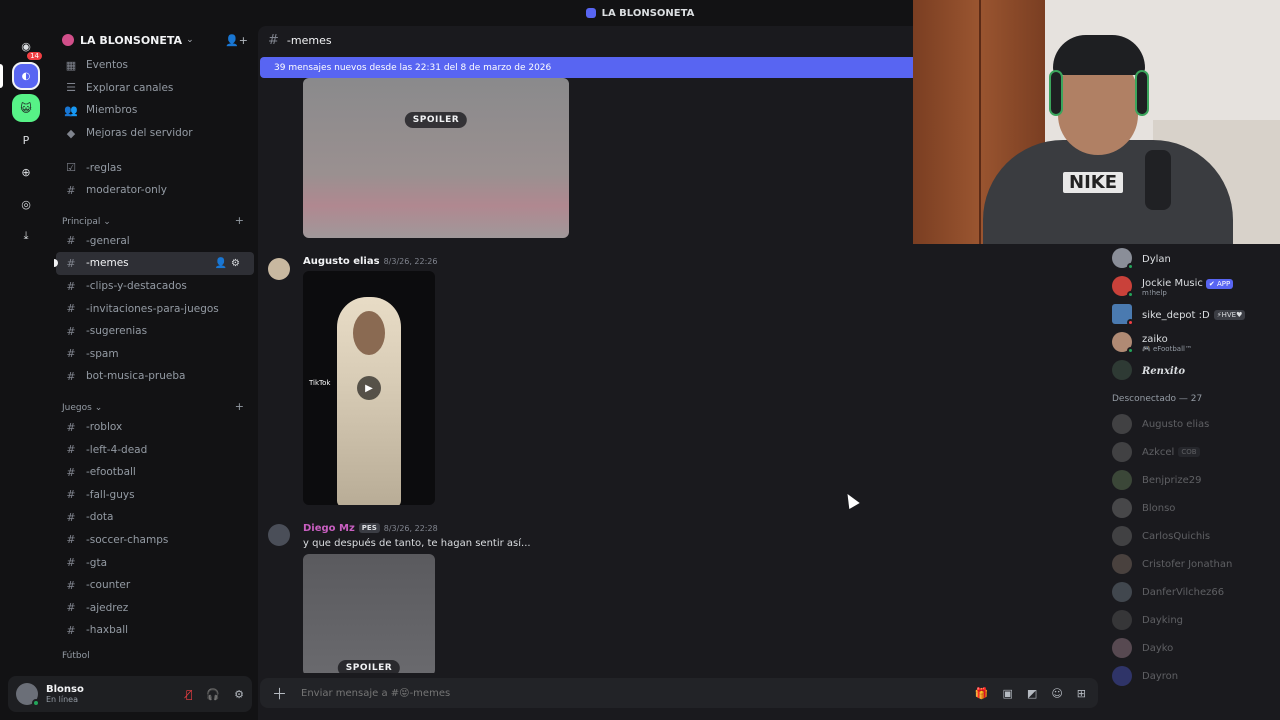  I want to click on channel-gta: # -gta, so click(155, 562).